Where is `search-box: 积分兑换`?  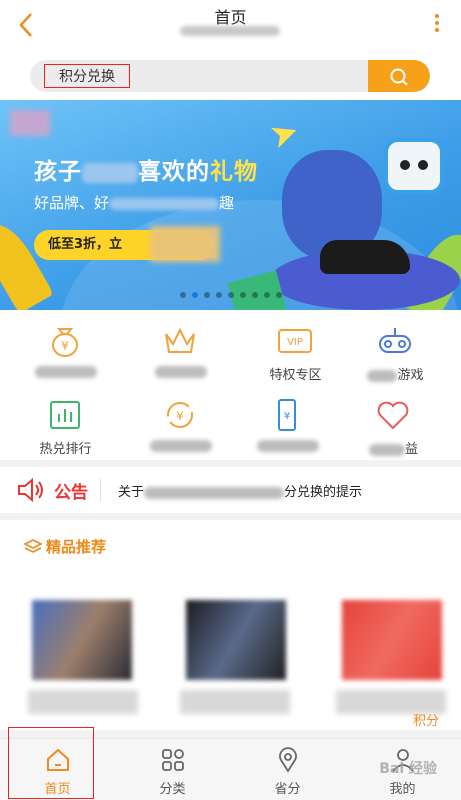
search-box: 积分兑换 is located at coordinates (230, 76).